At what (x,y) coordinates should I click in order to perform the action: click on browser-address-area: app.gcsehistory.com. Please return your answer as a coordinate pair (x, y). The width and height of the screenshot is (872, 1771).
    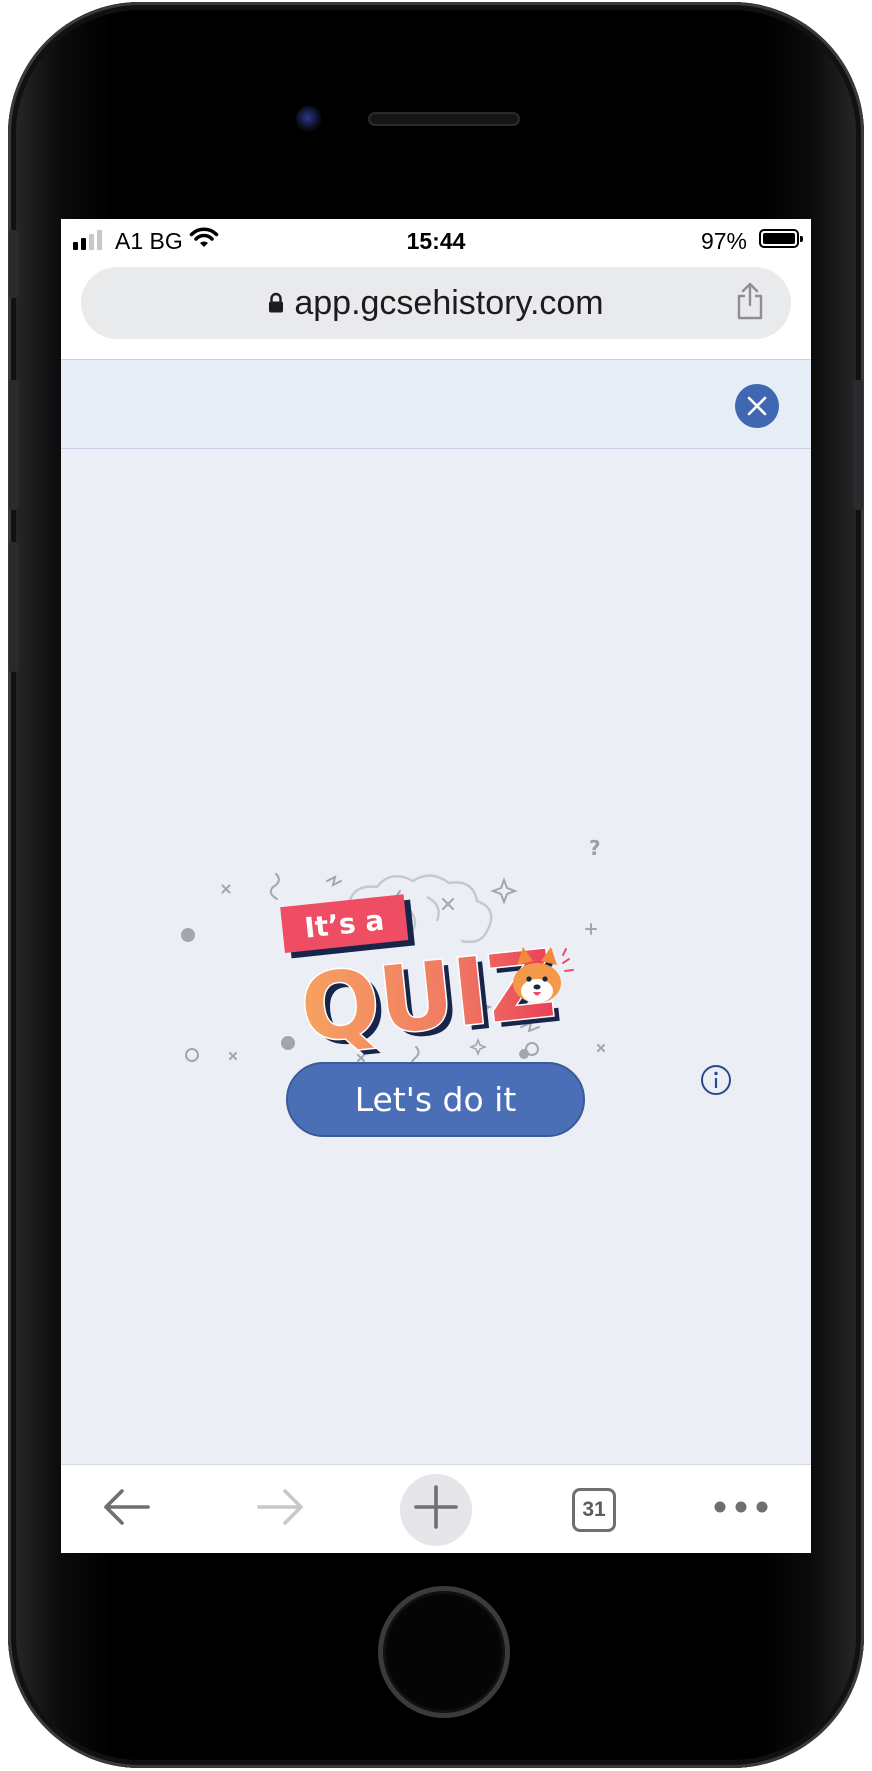
    Looking at the image, I should click on (436, 309).